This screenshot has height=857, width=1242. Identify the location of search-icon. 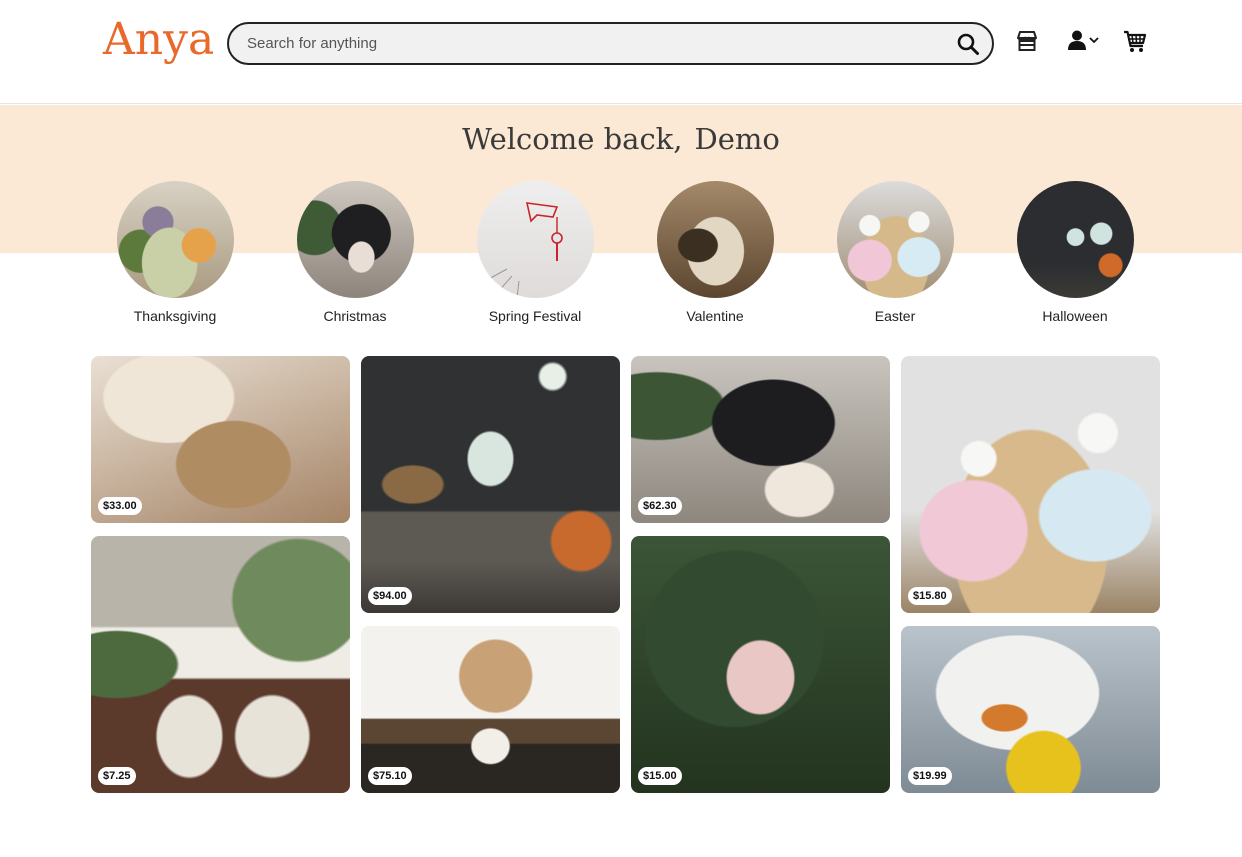
(968, 44).